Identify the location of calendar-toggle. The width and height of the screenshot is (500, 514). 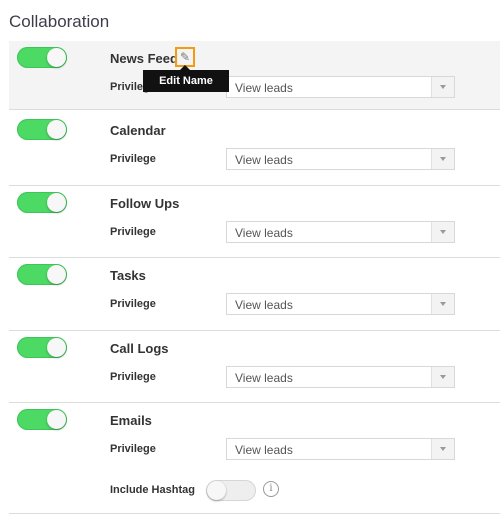
(42, 129).